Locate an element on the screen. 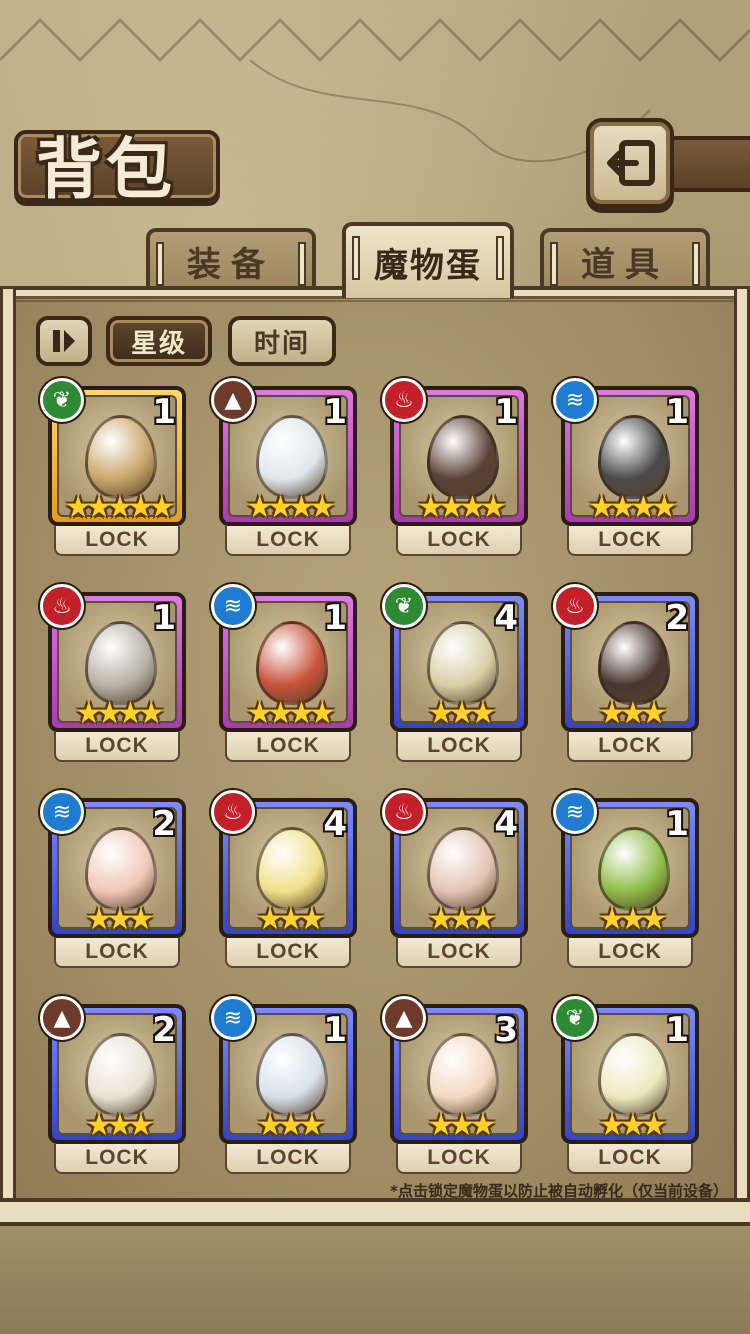  bottom-map-strip is located at coordinates (375, 1280).